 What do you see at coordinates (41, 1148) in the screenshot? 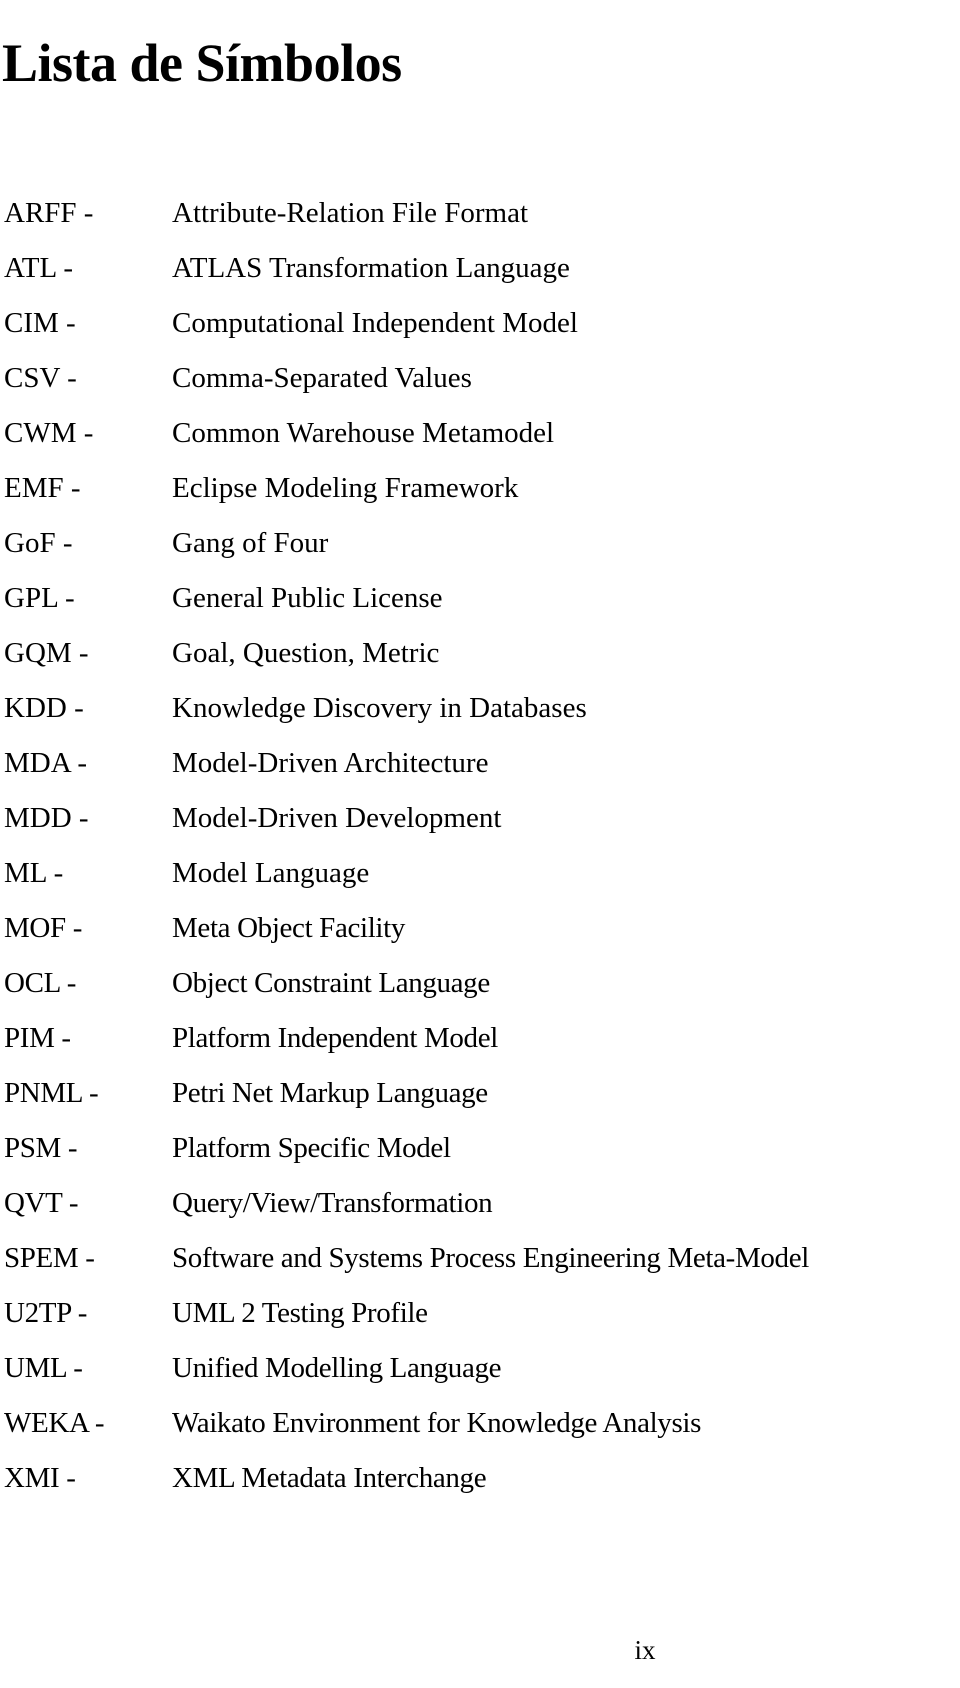
I see `symbol-abbreviation: PSM -` at bounding box center [41, 1148].